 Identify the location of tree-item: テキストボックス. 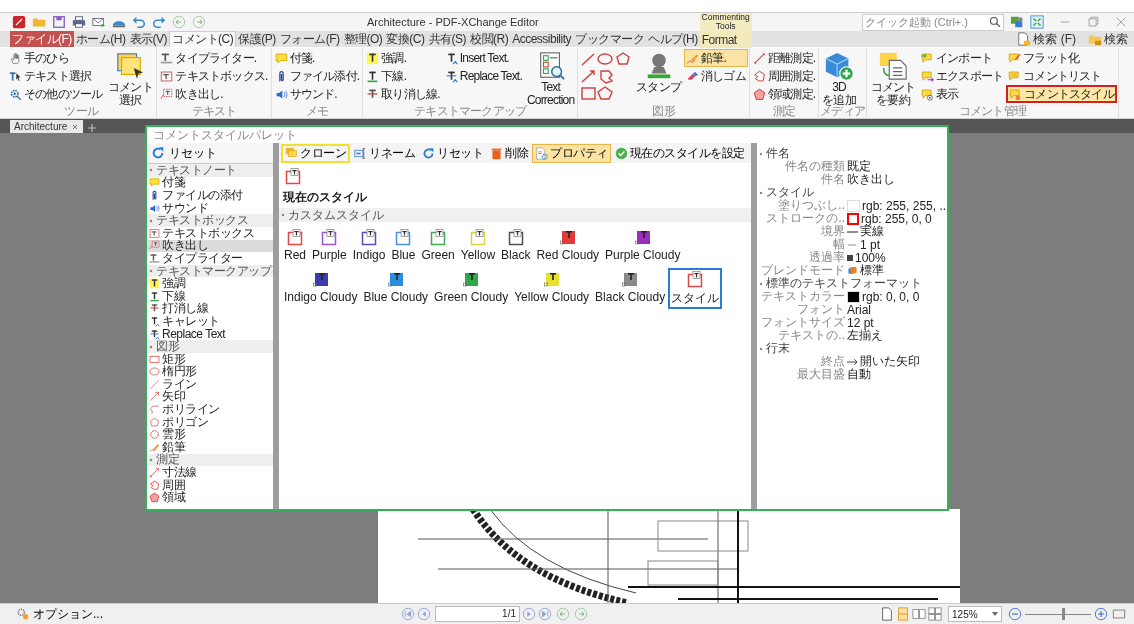
(210, 233).